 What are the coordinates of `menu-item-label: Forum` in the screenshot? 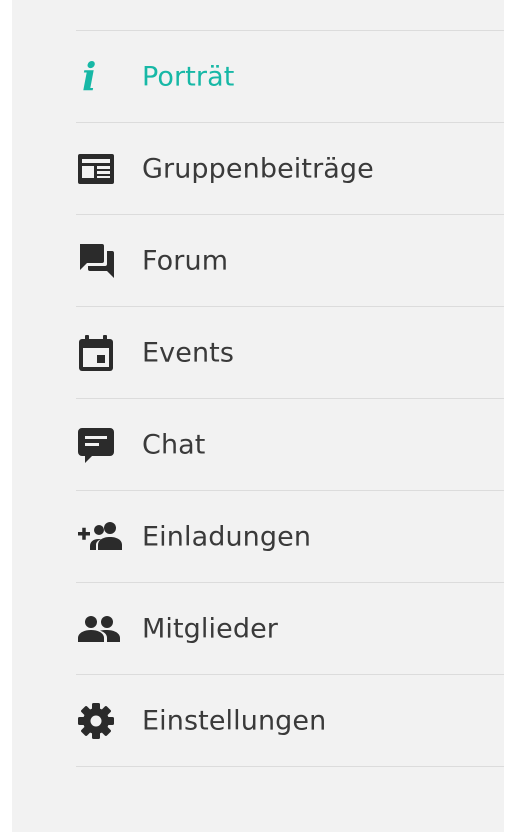 It's located at (185, 260).